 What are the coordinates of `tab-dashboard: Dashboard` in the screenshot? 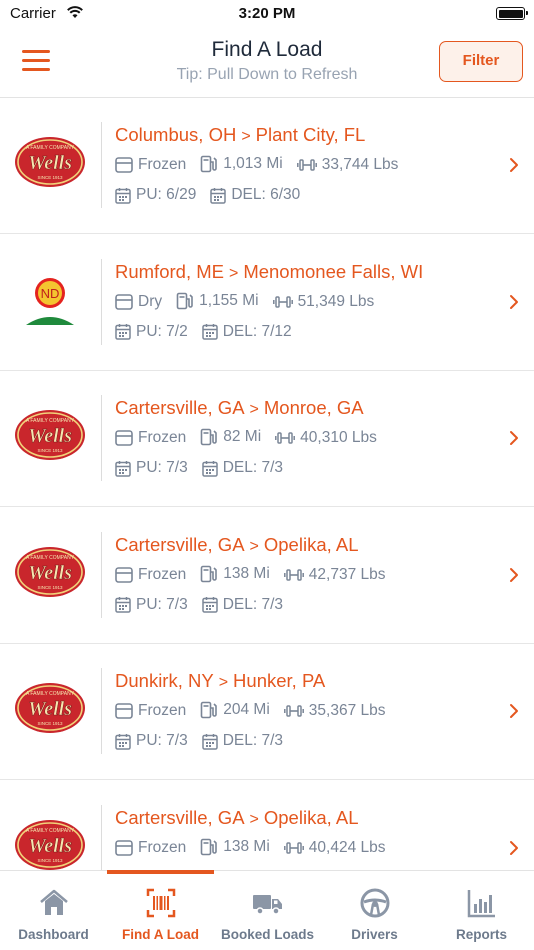 It's located at (53, 910).